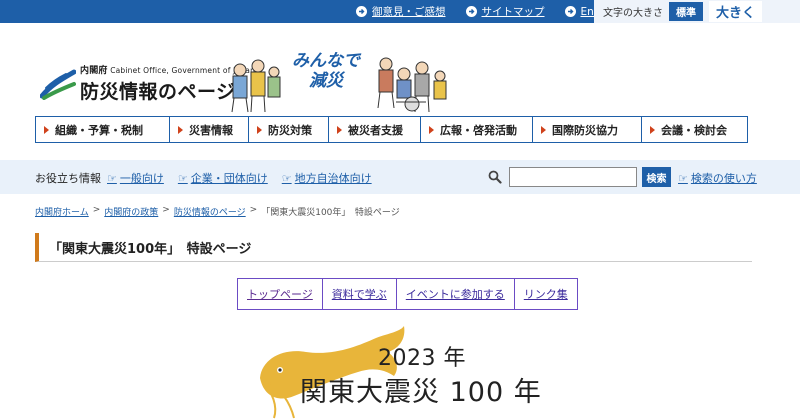  What do you see at coordinates (633, 13) in the screenshot?
I see `font-size-label: 文字の大きさ` at bounding box center [633, 13].